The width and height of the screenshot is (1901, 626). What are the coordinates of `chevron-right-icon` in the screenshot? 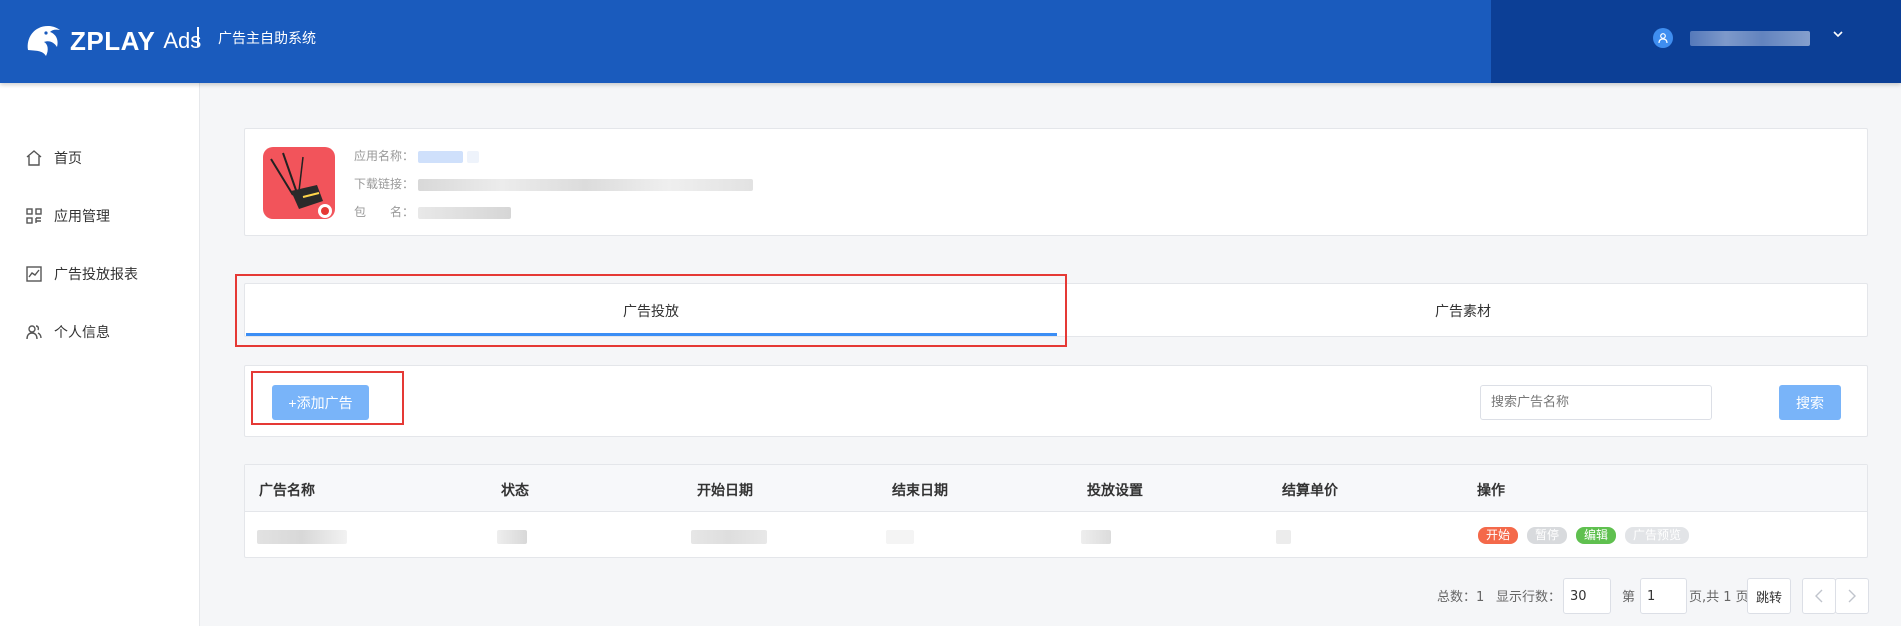 It's located at (1852, 596).